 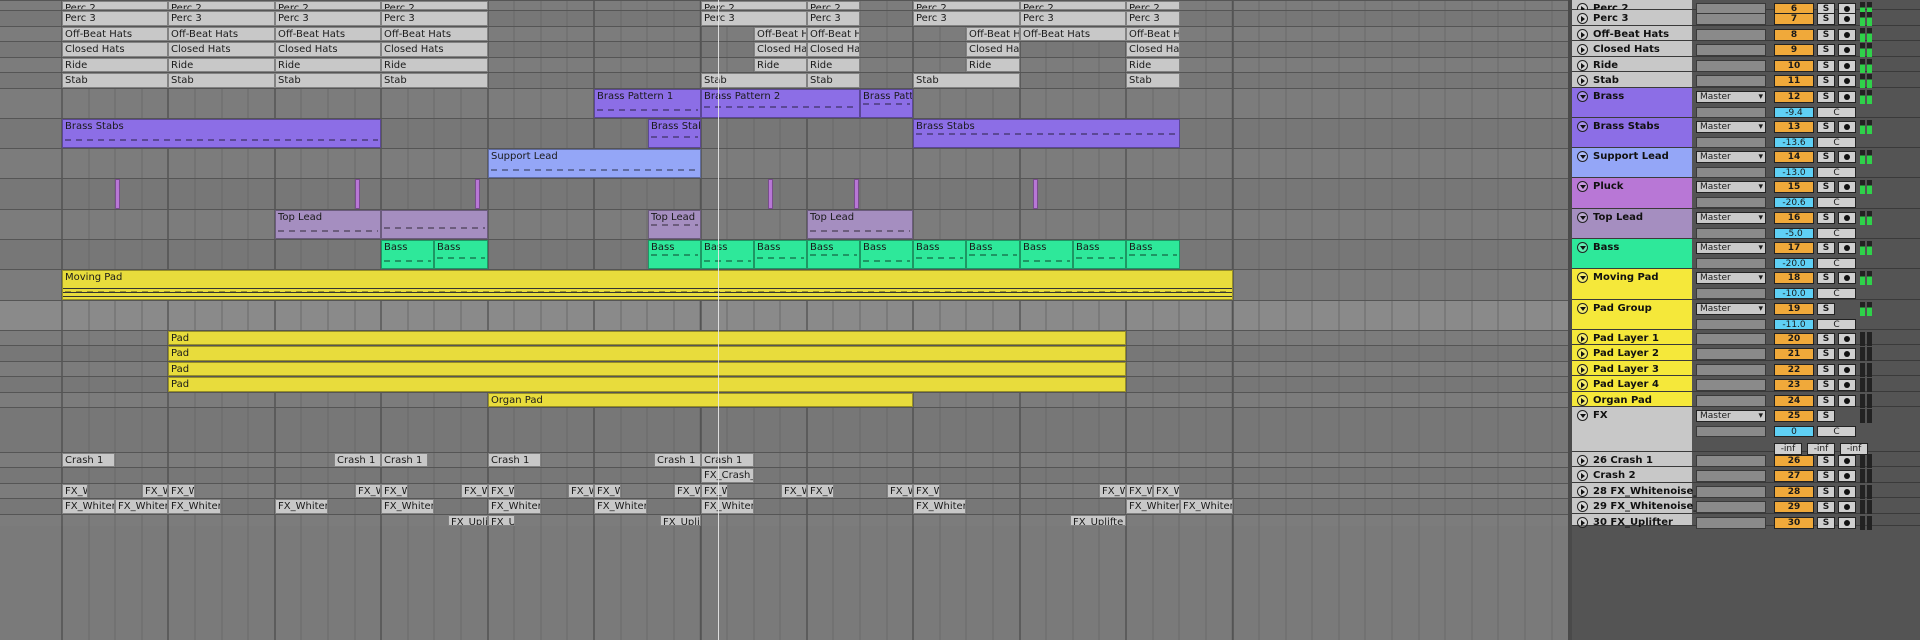 I want to click on clip-bass: Bass, so click(x=727, y=254).